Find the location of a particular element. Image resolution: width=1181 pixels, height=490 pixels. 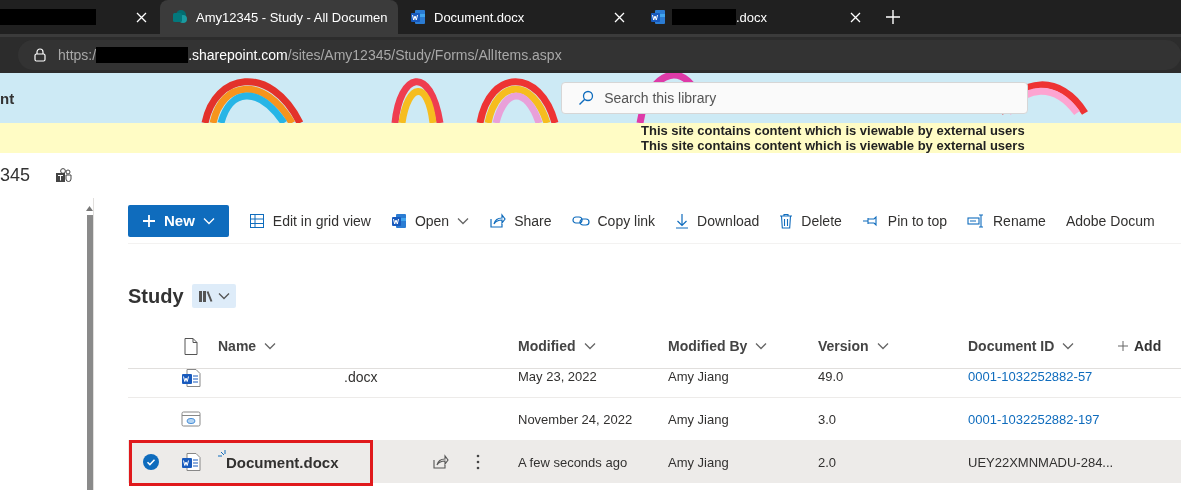

link-icon is located at coordinates (580, 220).